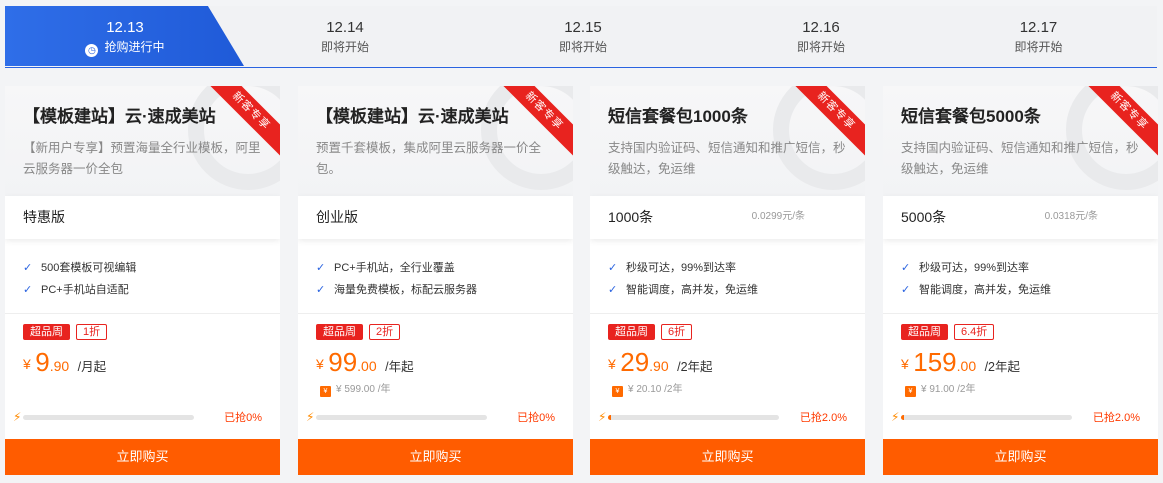  I want to click on tab-date: 12.16, so click(821, 27).